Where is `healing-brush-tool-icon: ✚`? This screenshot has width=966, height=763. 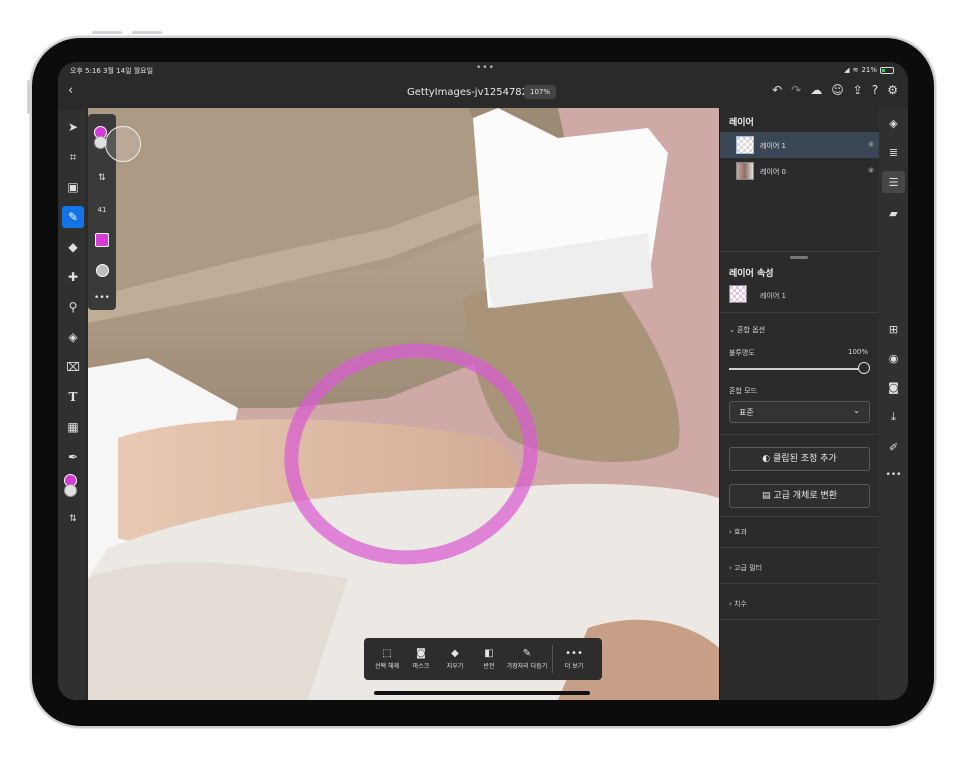 healing-brush-tool-icon: ✚ is located at coordinates (73, 277).